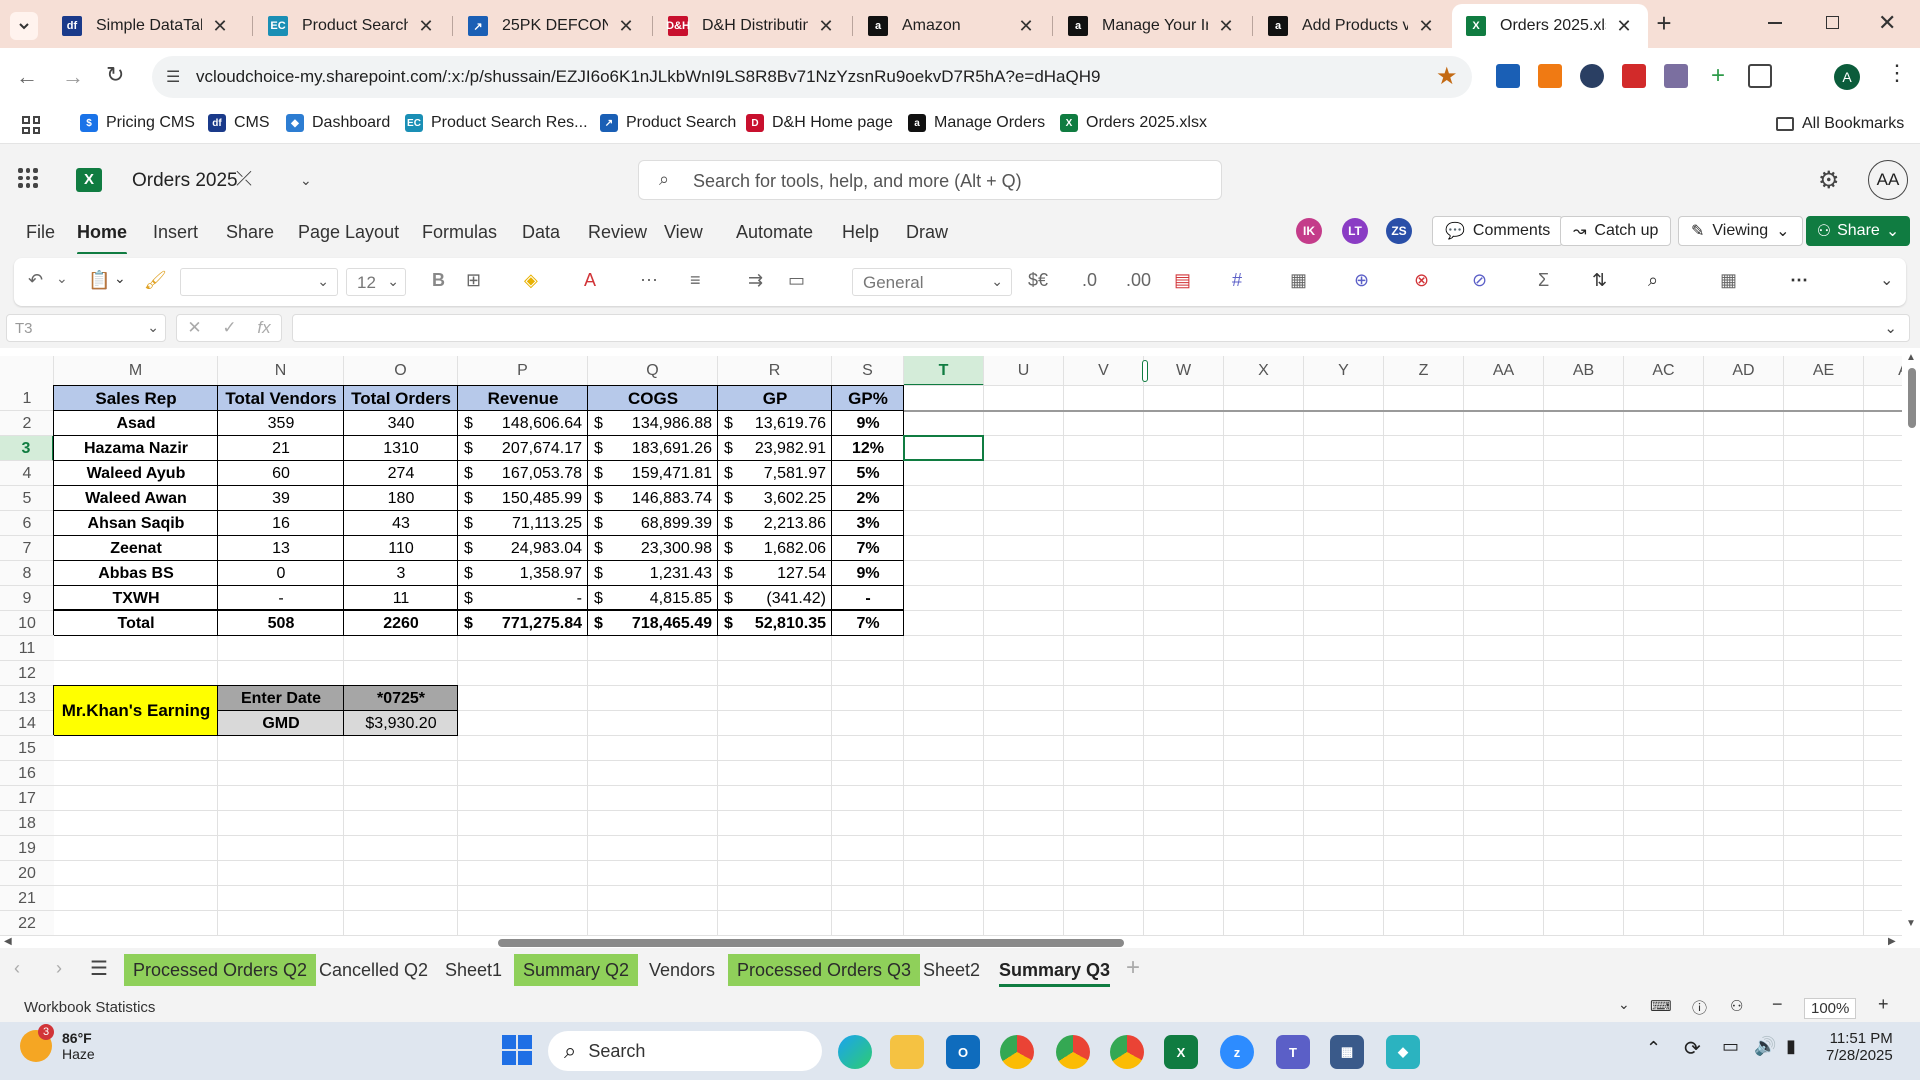 The width and height of the screenshot is (1920, 1080). What do you see at coordinates (1886, 280) in the screenshot?
I see `expand-ribbon-icon: ⌄` at bounding box center [1886, 280].